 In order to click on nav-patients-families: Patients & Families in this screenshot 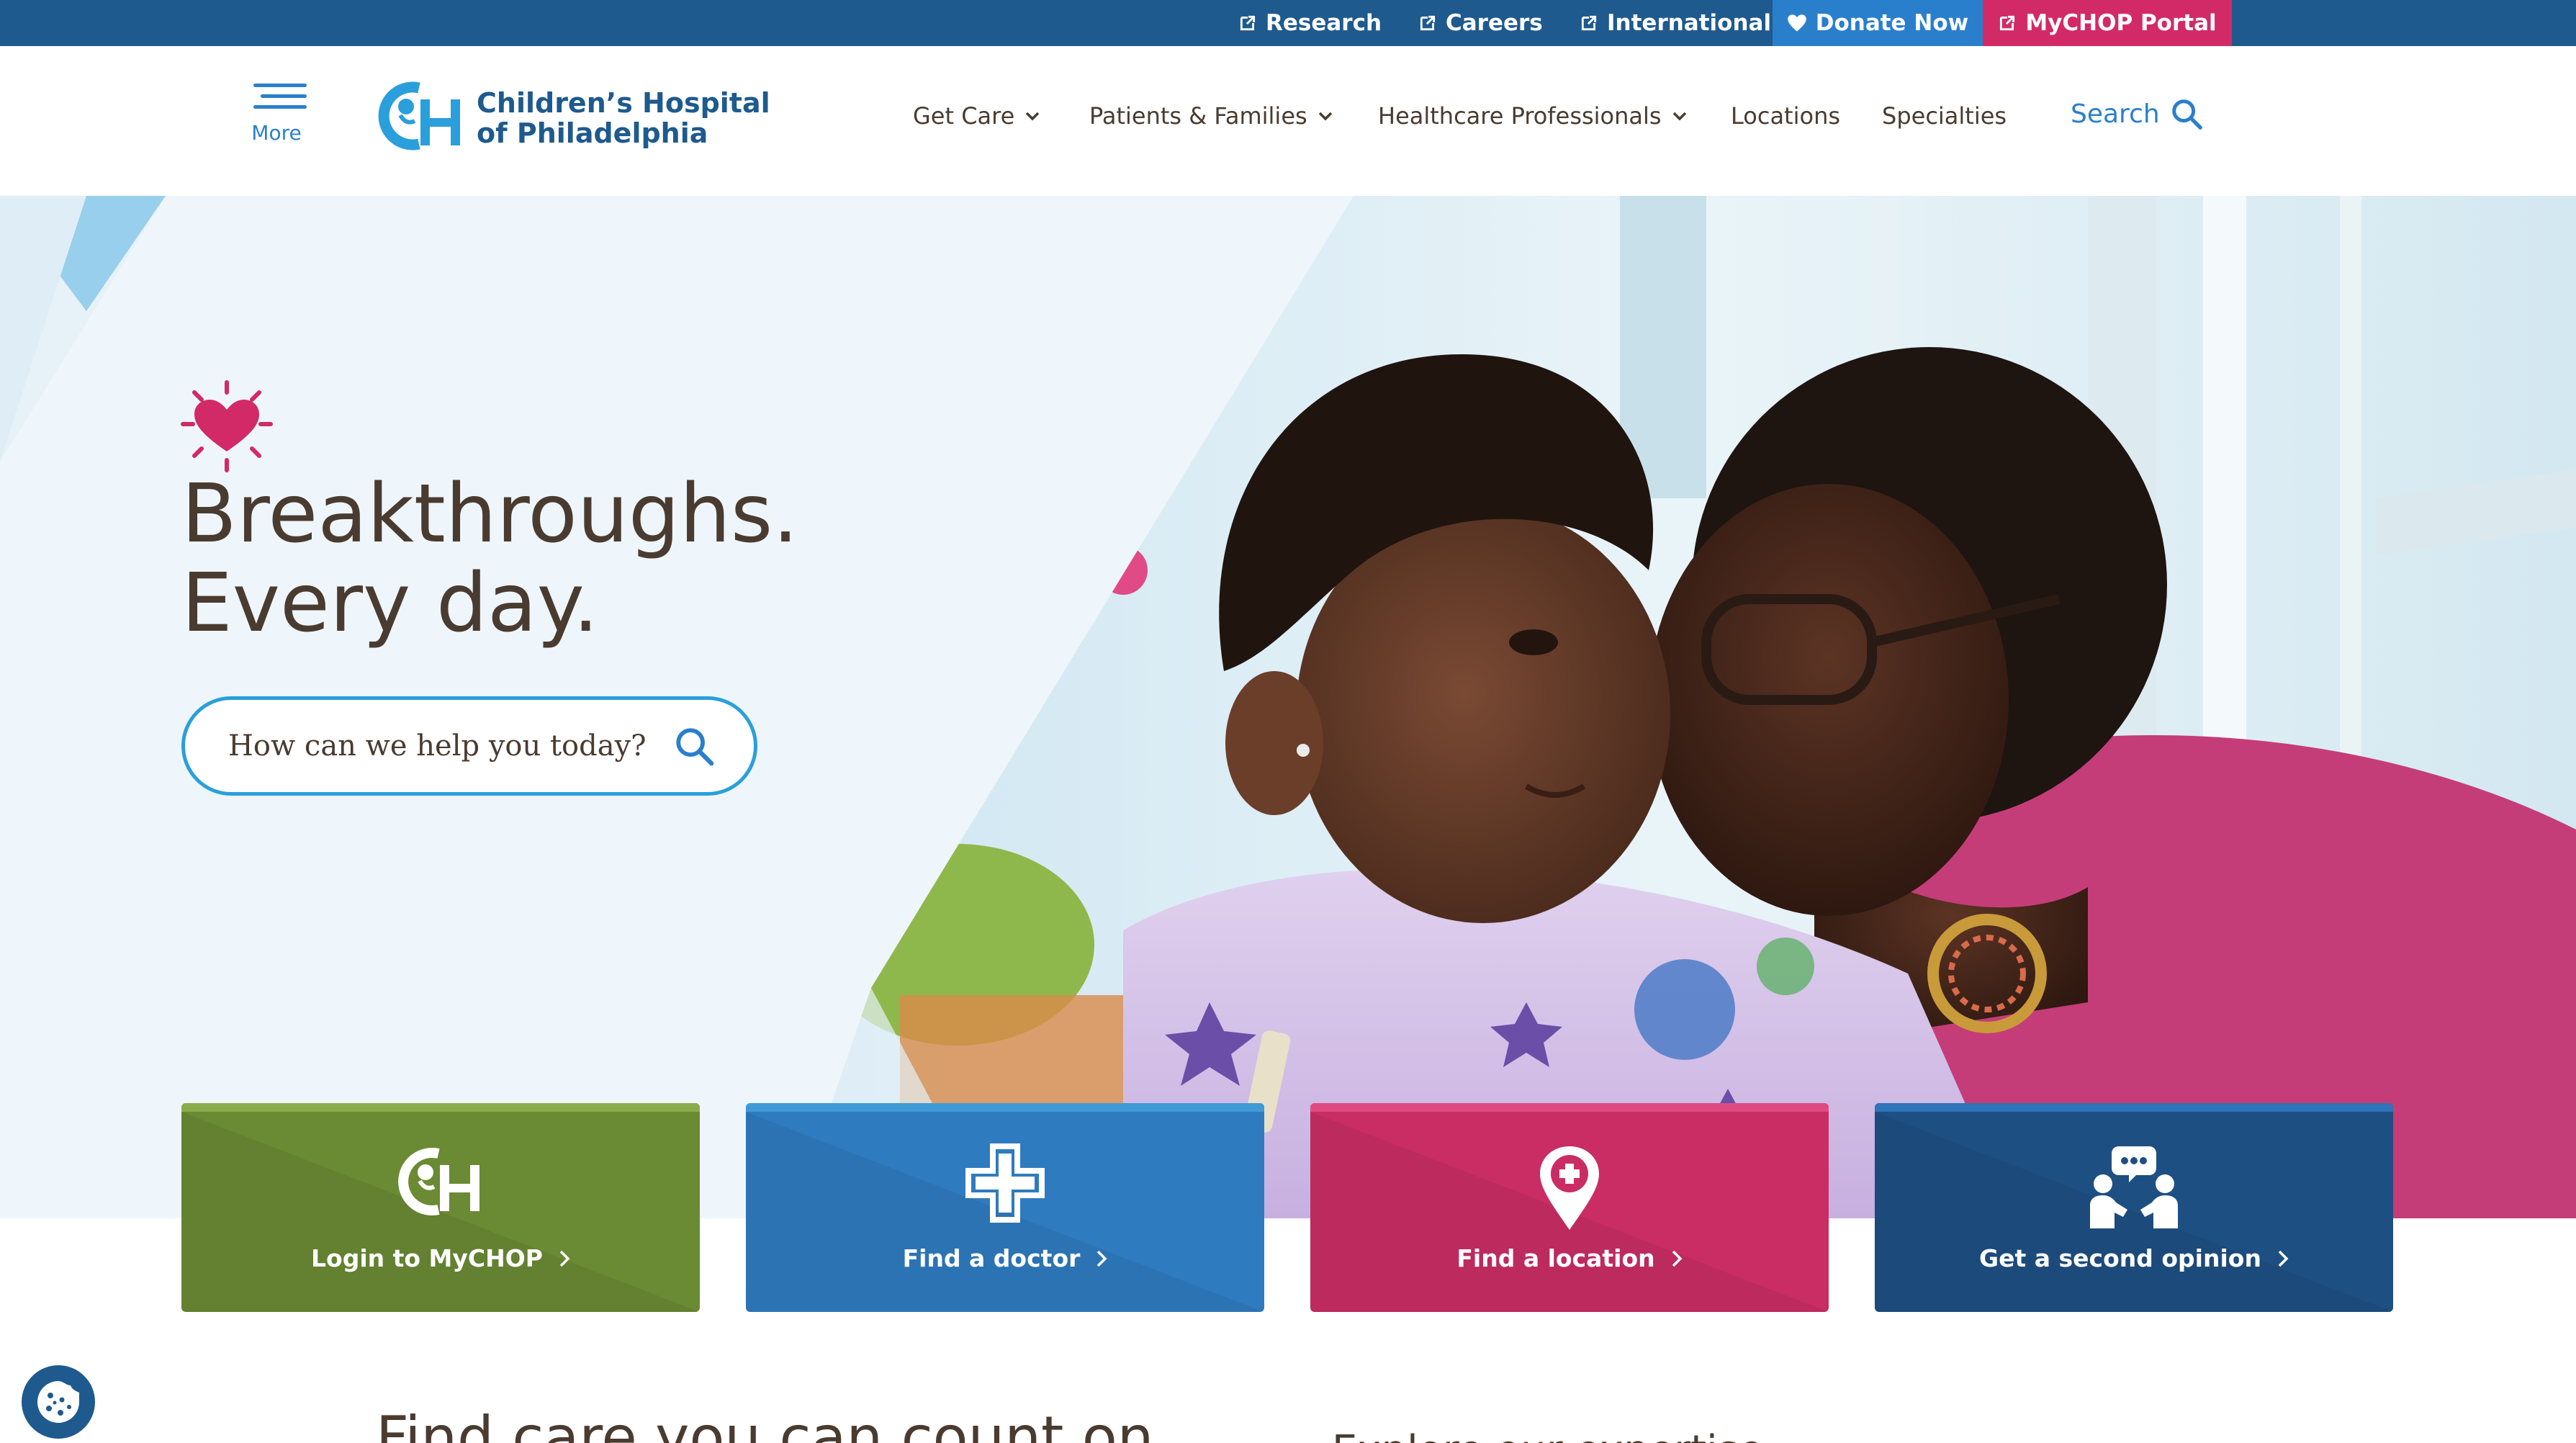, I will do `click(1211, 116)`.